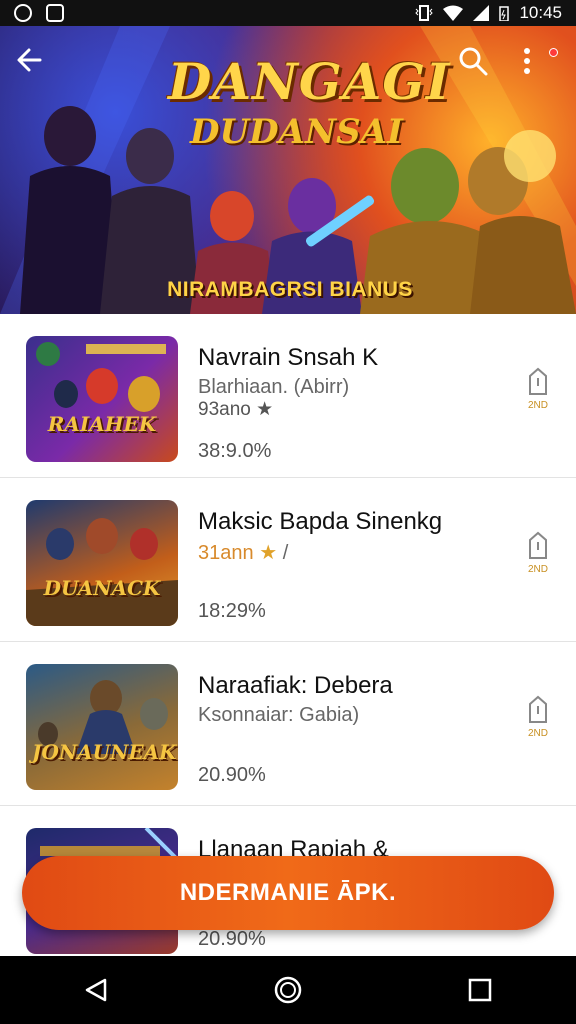  I want to click on gallery-notification-icon, so click(55, 13).